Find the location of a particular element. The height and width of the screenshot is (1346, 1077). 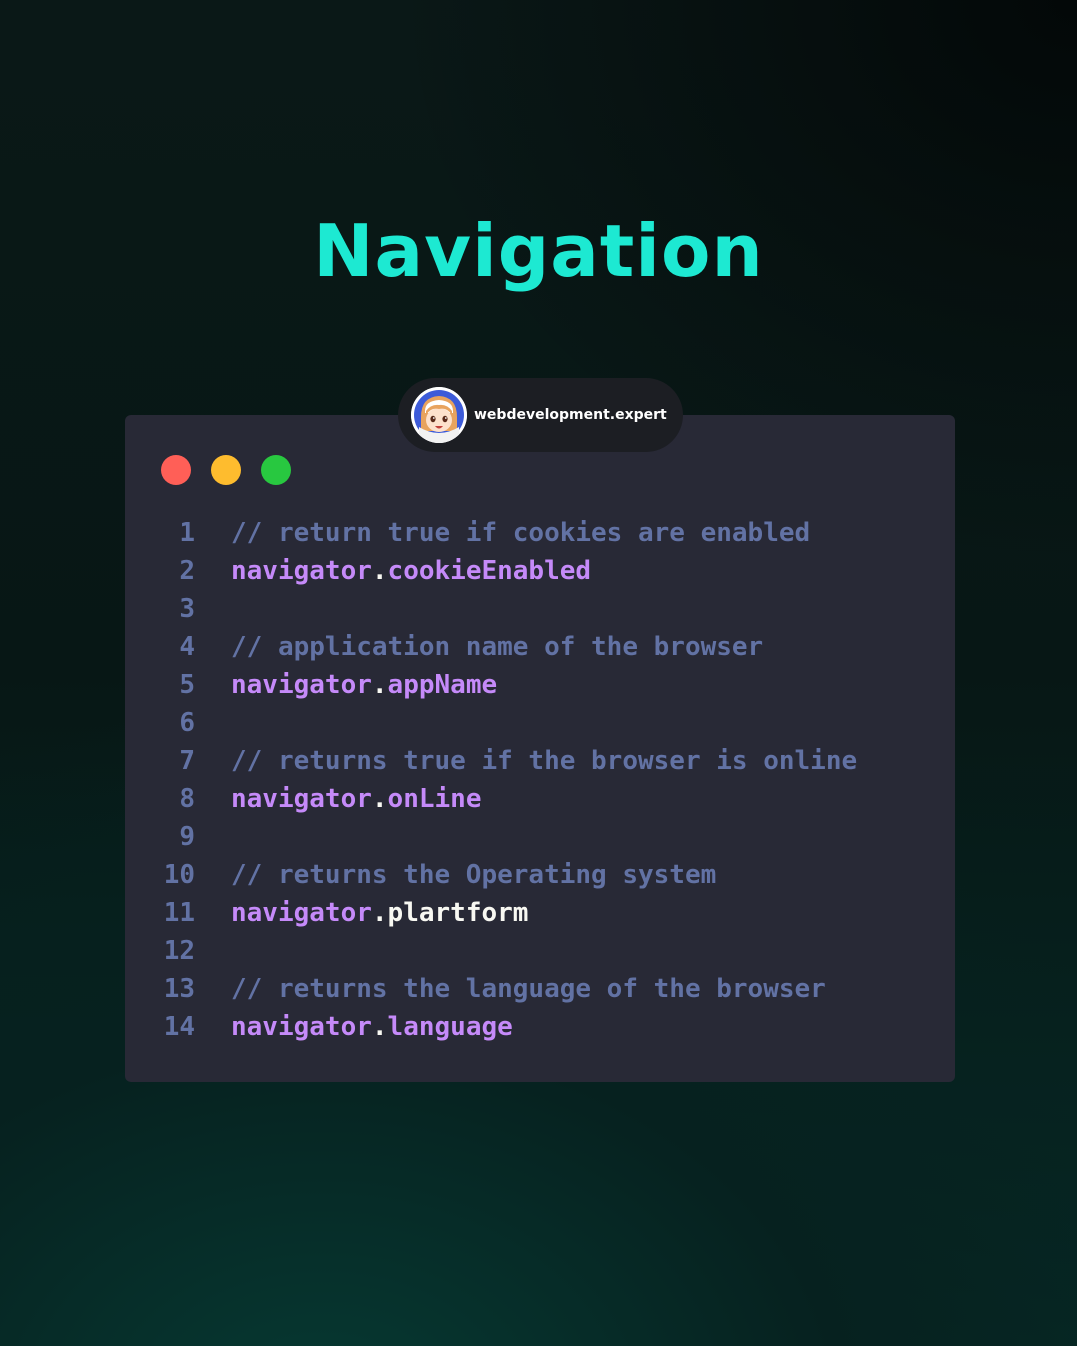

close-dot-icon is located at coordinates (176, 470).